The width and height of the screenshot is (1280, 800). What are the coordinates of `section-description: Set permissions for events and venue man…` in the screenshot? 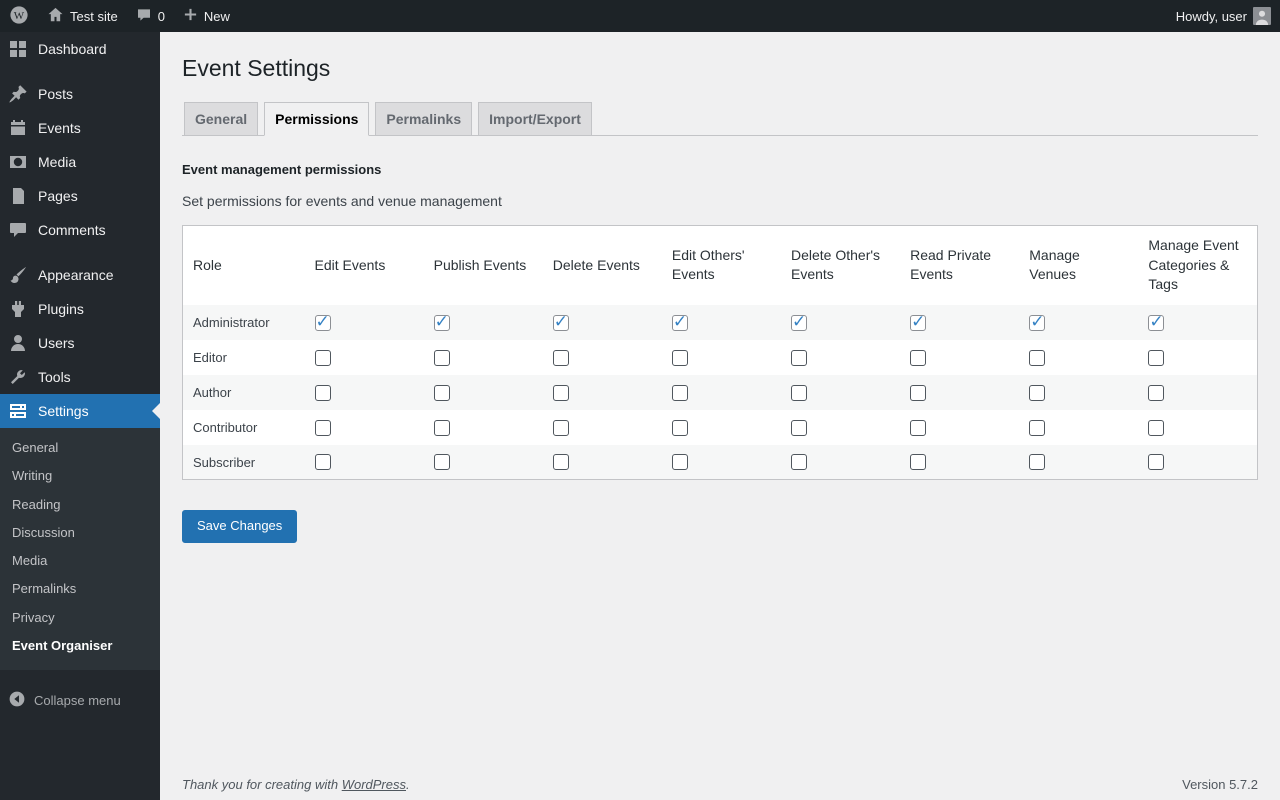 It's located at (342, 201).